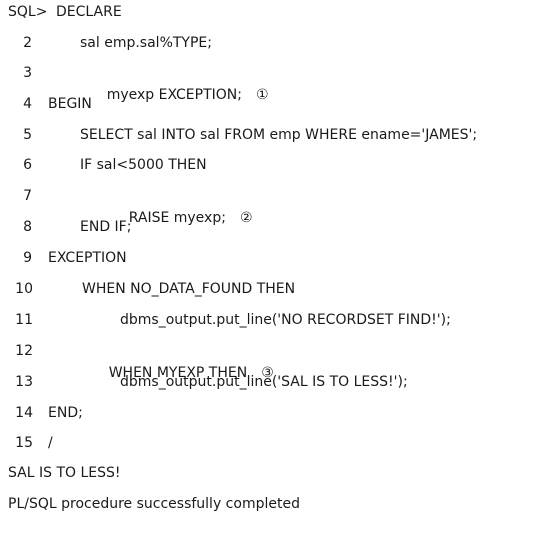 This screenshot has width=558, height=559. What do you see at coordinates (143, 165) in the screenshot?
I see `code-text: IF sal<5000 THEN` at bounding box center [143, 165].